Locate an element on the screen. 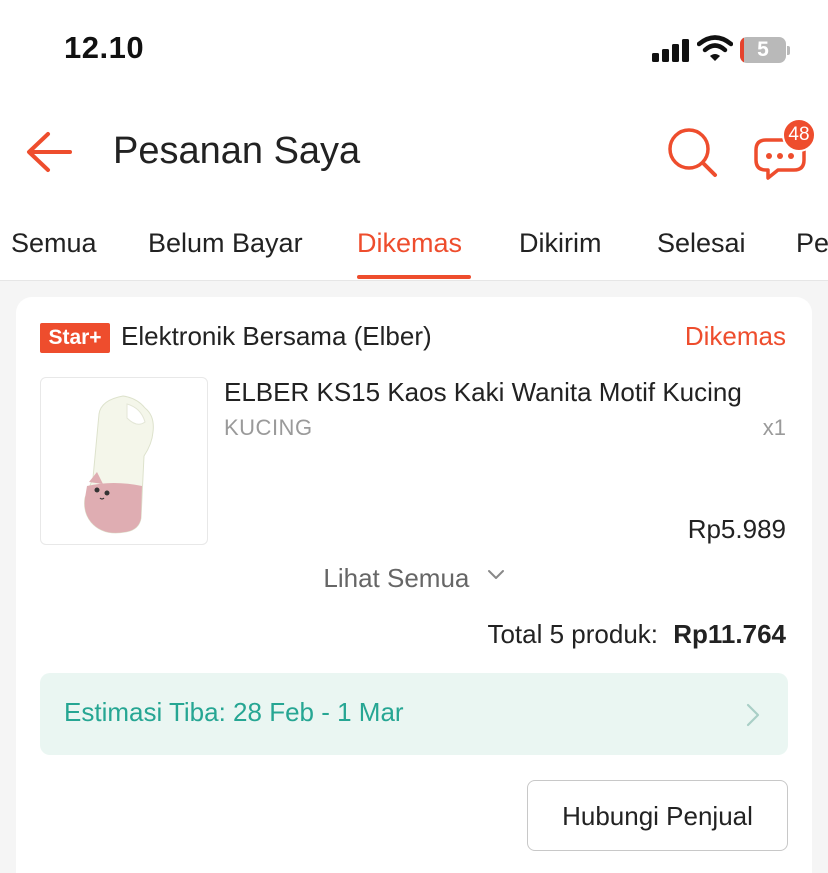  product-name: ELBER KS15 Kaos Kaki Wanita Motif Kucing is located at coordinates (507, 392).